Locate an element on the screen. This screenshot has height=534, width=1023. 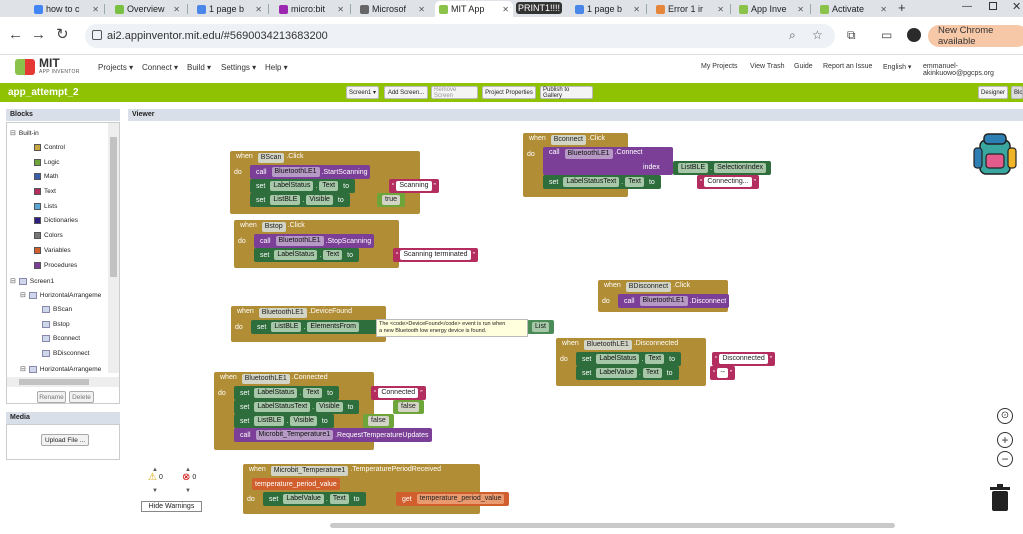
menu-projects: Projects ▾ is located at coordinates (115, 67).